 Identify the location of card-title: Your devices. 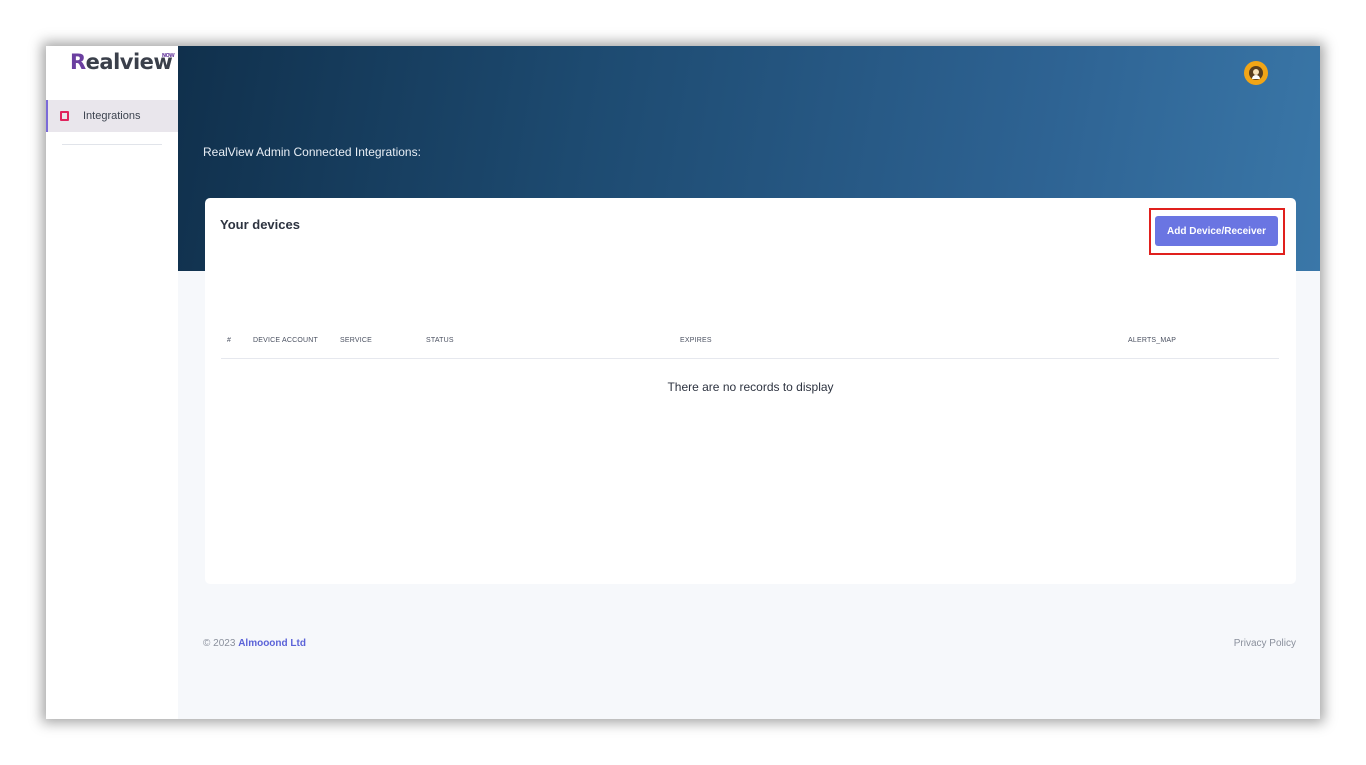
(260, 224).